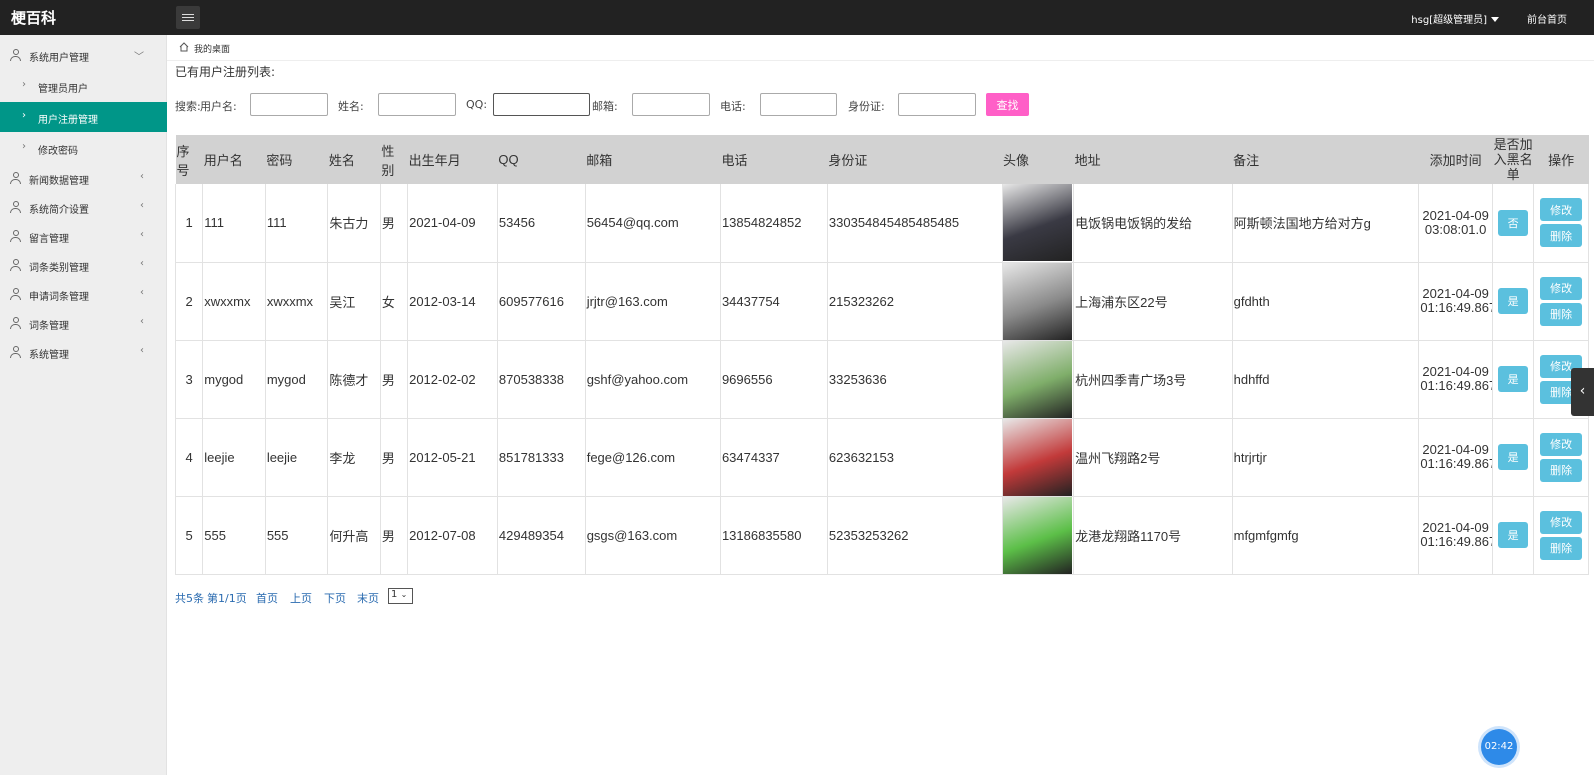 The width and height of the screenshot is (1594, 775). Describe the element at coordinates (189, 457) in the screenshot. I see `no-cell: 4` at that location.